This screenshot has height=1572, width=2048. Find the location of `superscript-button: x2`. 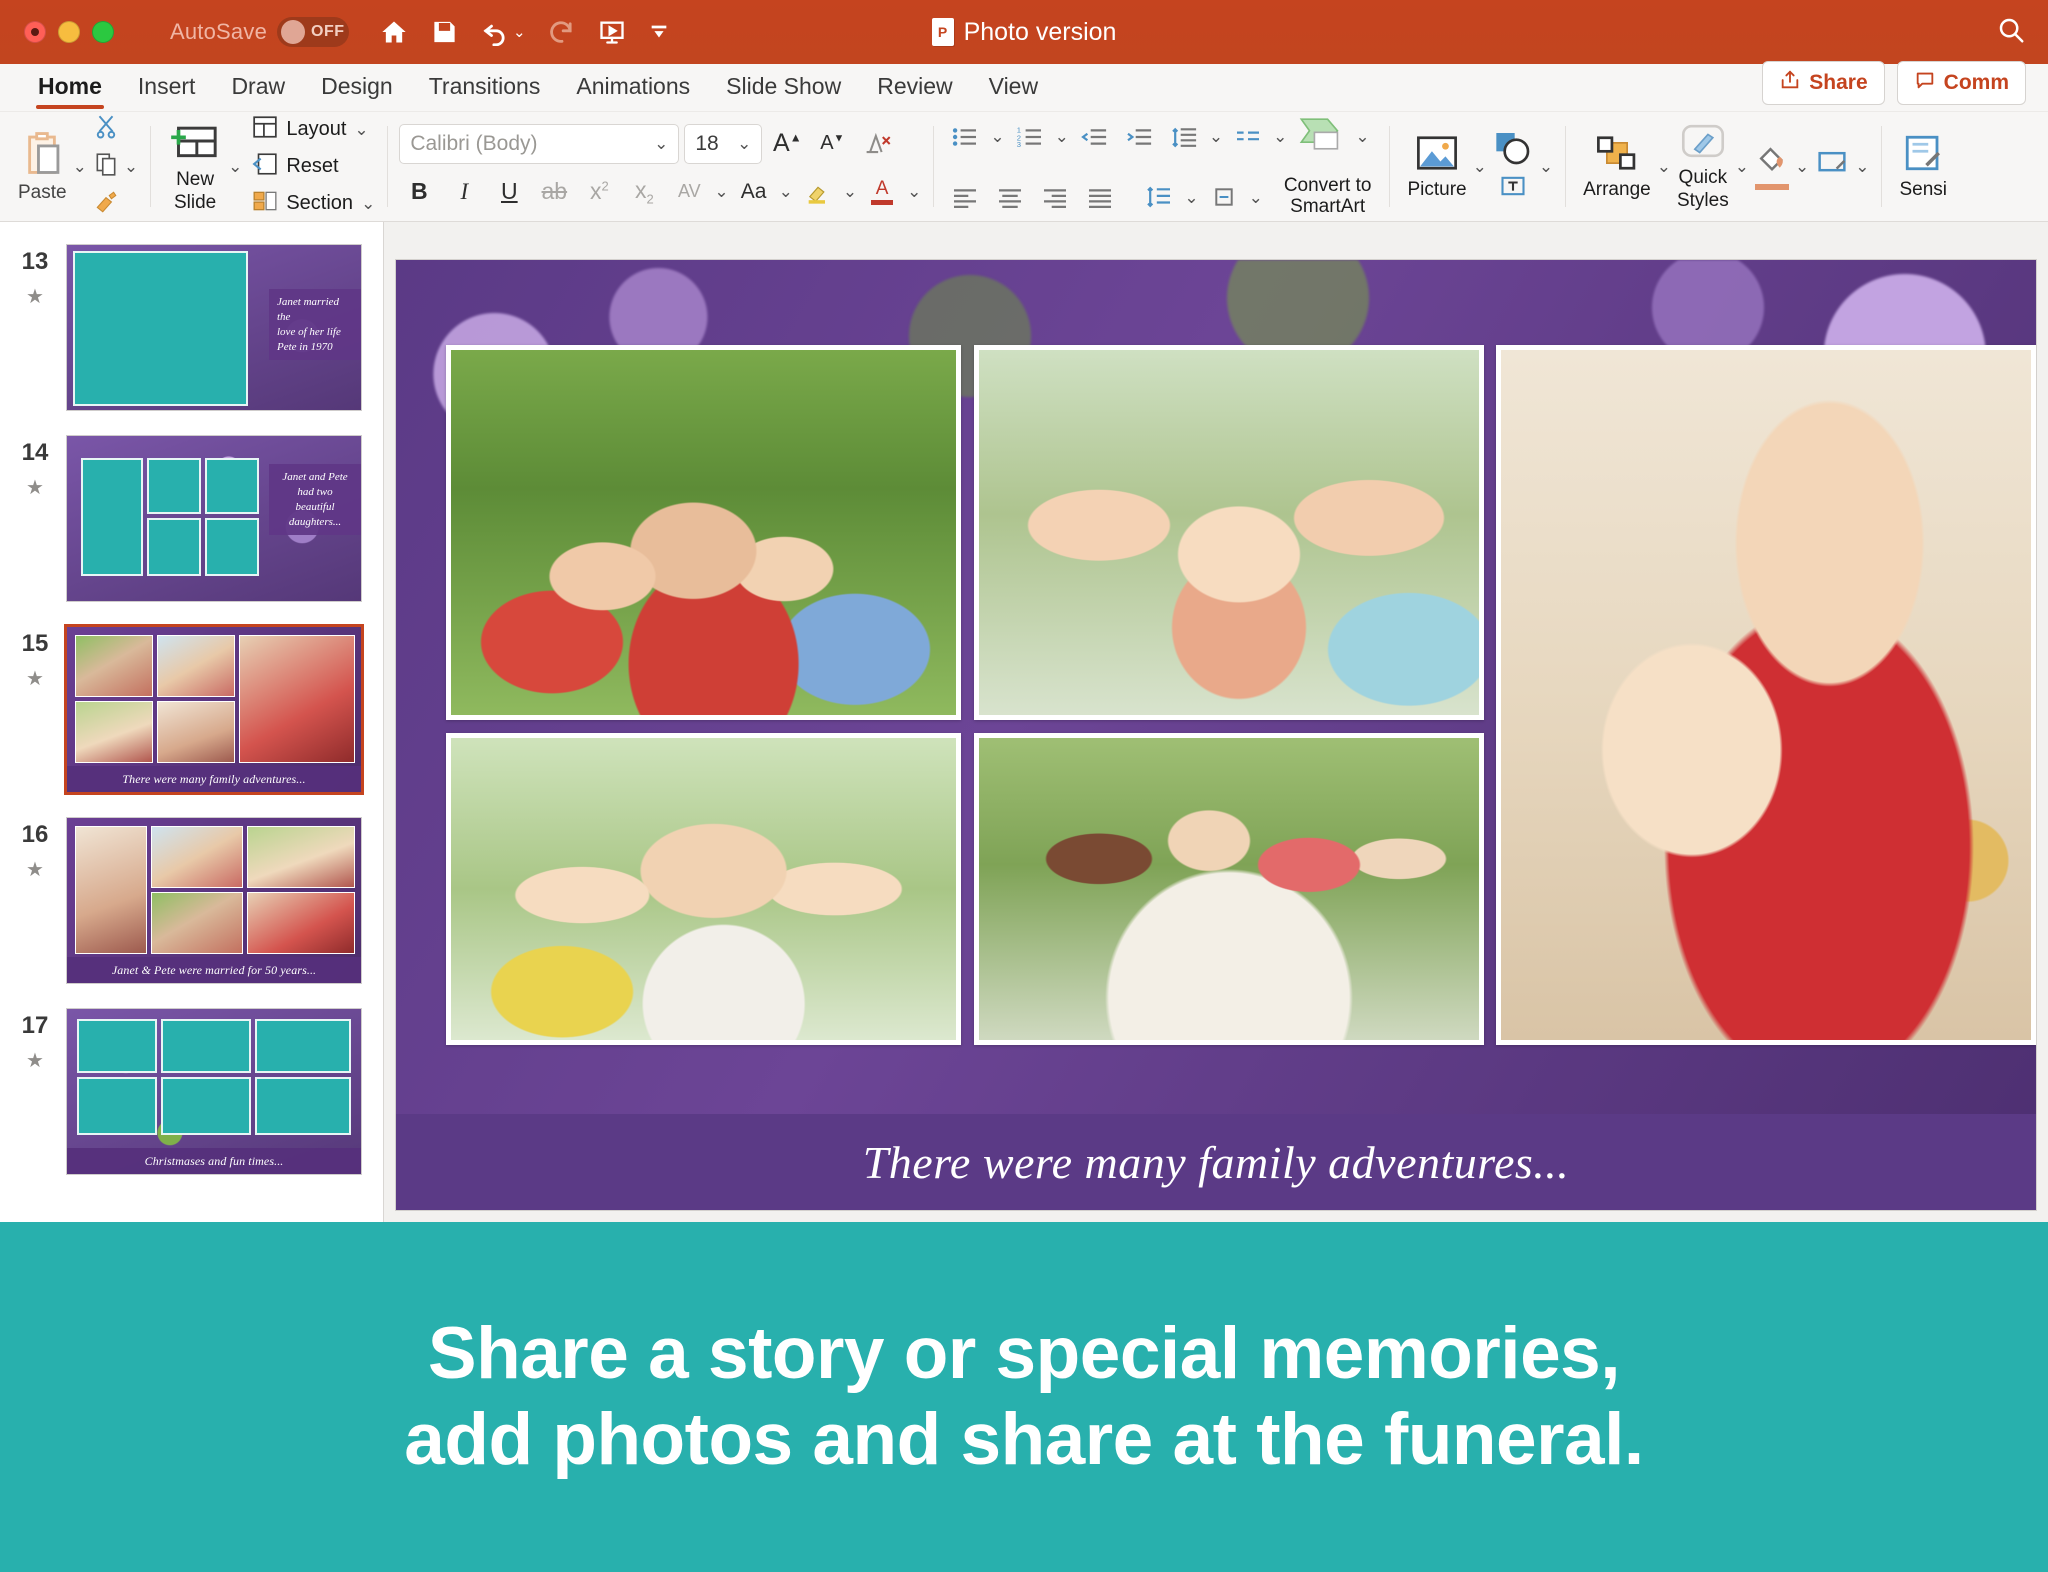

superscript-button: x2 is located at coordinates (599, 192).